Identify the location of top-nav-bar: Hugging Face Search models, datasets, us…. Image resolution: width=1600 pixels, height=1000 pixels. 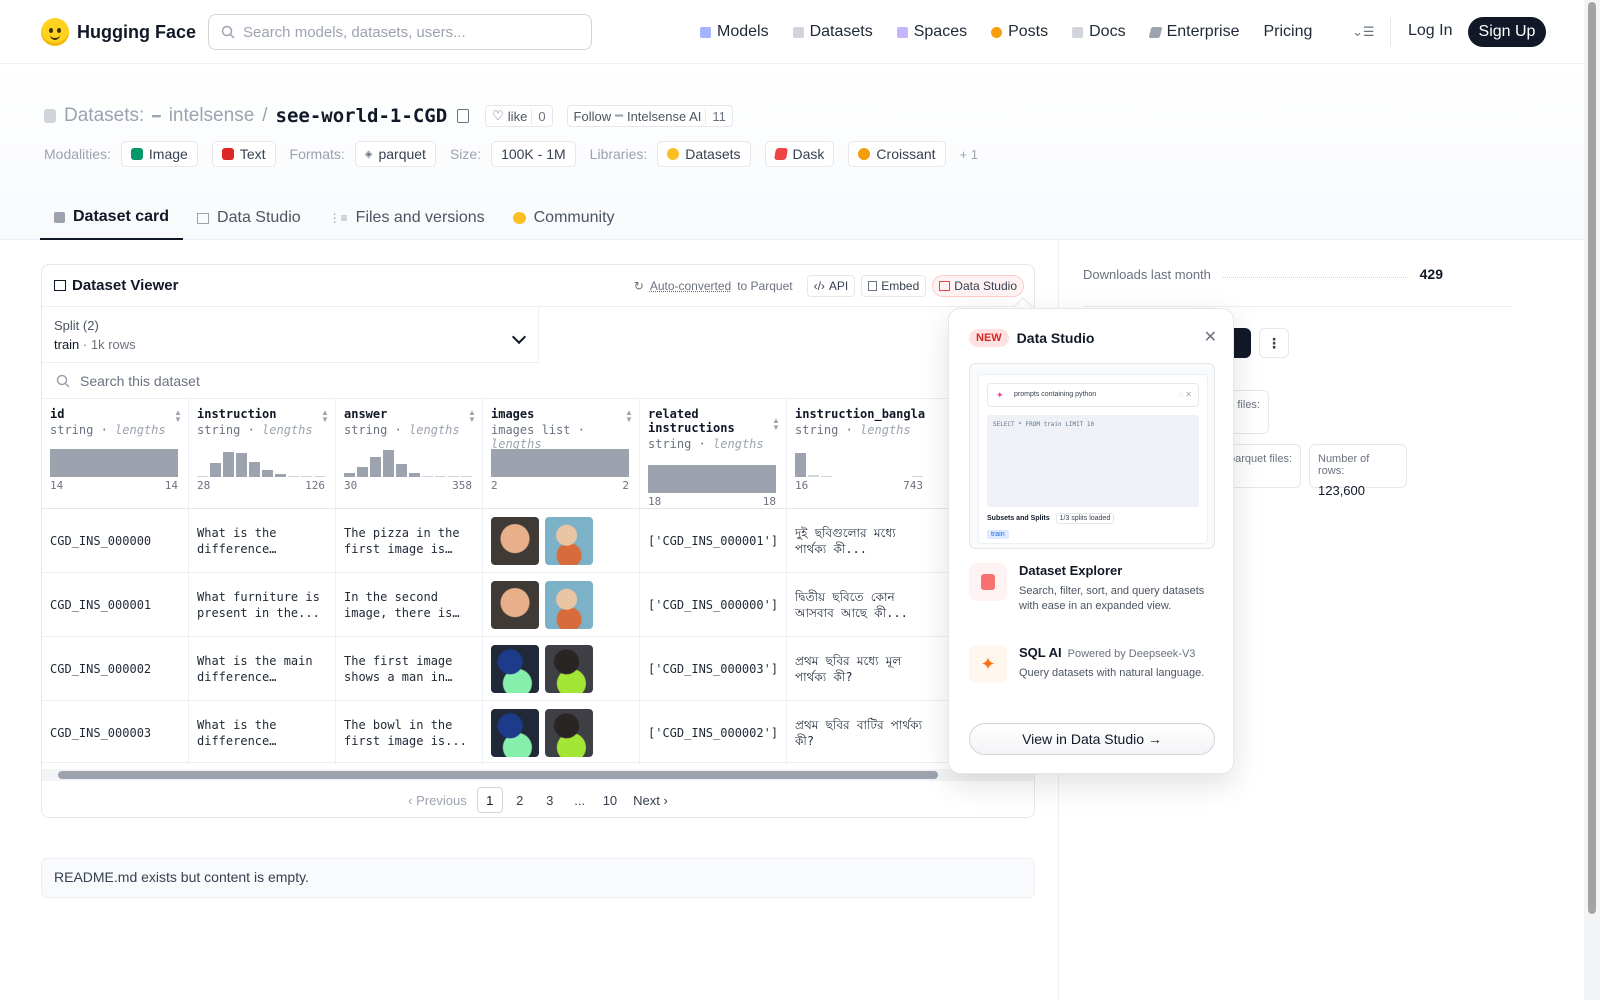
(792, 32).